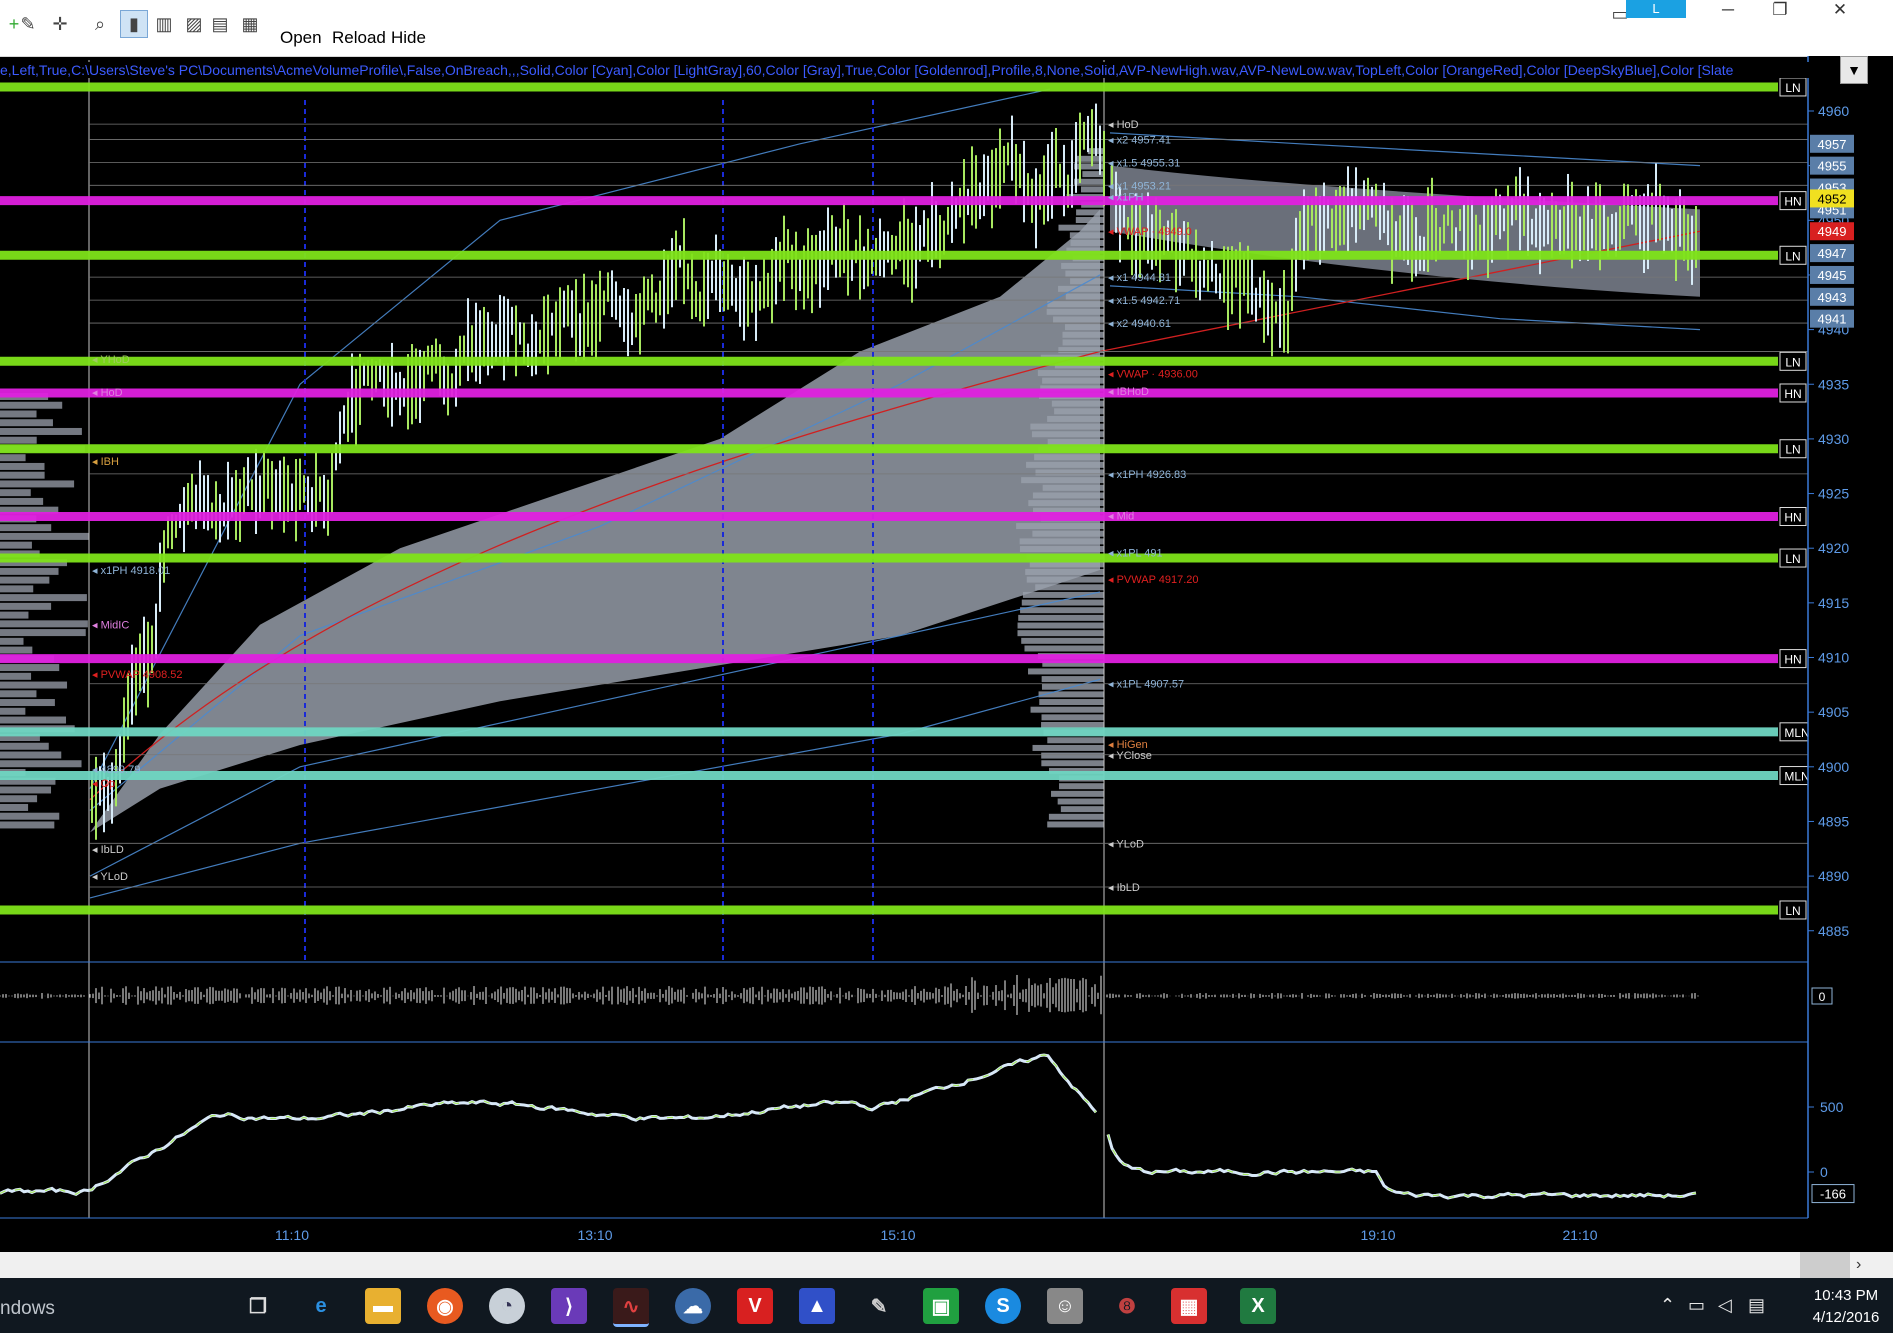  What do you see at coordinates (321, 1306) in the screenshot?
I see `edge-icon: e` at bounding box center [321, 1306].